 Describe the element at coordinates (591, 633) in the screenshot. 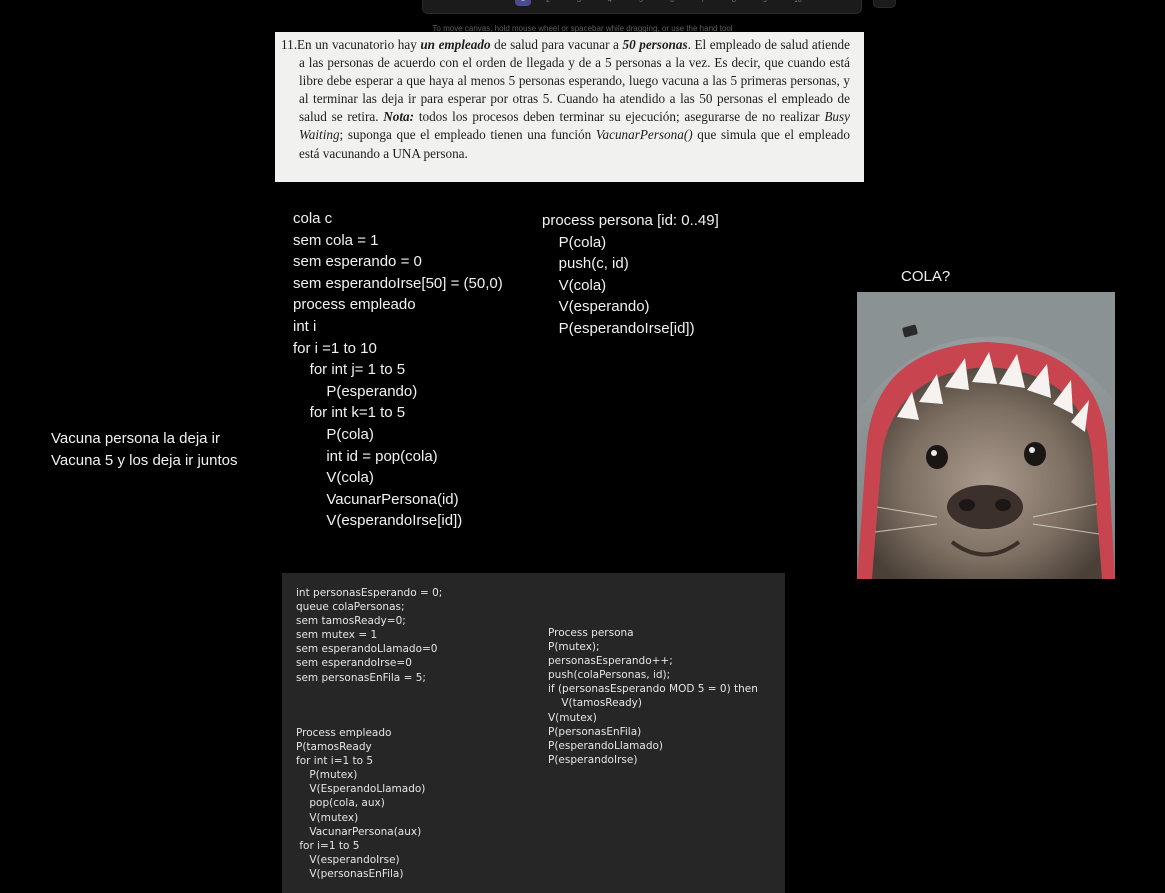

I see `code-line: Process persona` at that location.